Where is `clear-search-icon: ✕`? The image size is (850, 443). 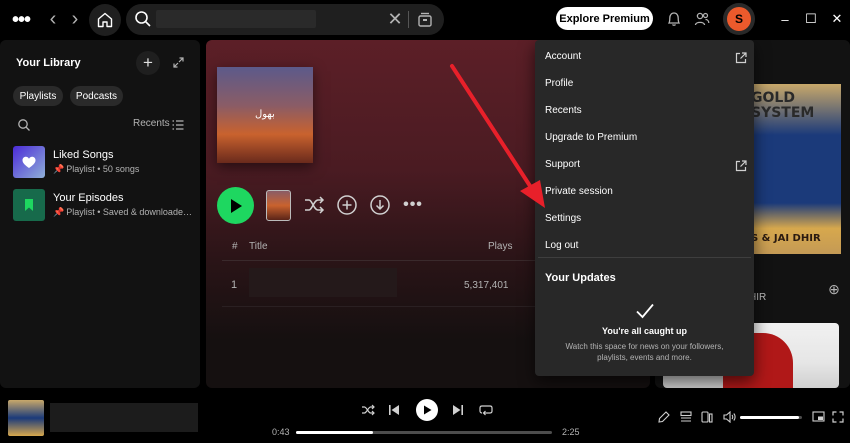 clear-search-icon: ✕ is located at coordinates (395, 19).